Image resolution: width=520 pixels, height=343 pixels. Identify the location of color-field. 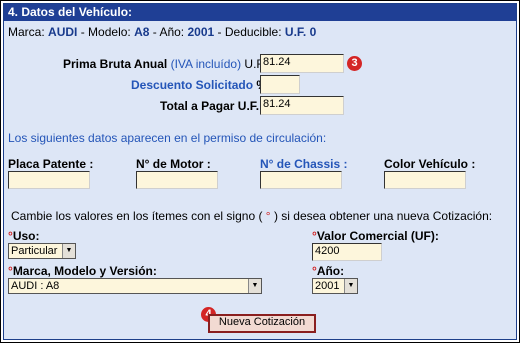
(425, 180).